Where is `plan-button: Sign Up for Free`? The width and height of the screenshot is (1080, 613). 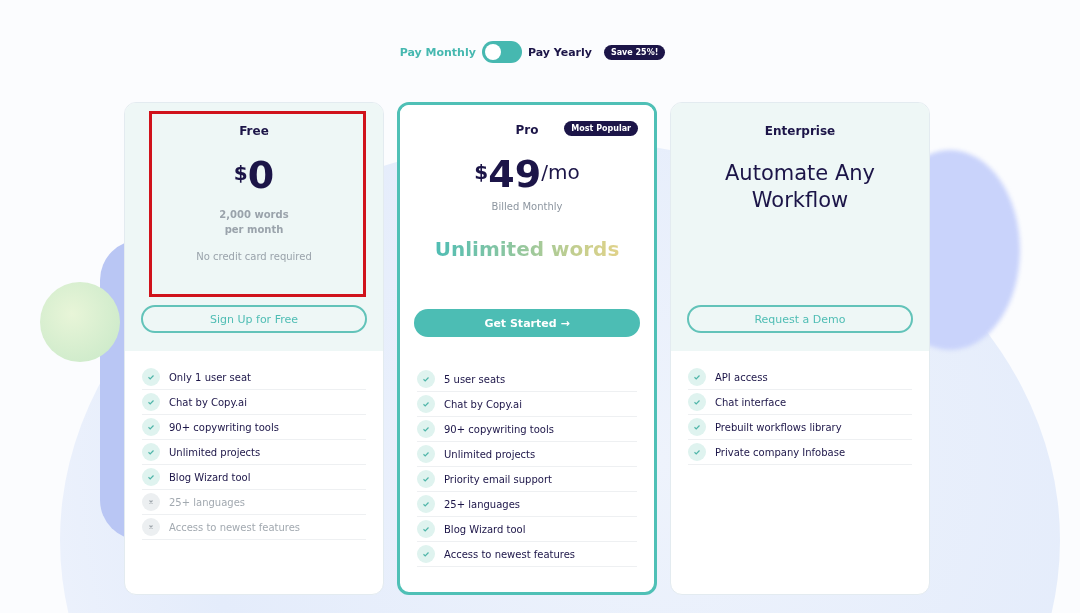 plan-button: Sign Up for Free is located at coordinates (254, 319).